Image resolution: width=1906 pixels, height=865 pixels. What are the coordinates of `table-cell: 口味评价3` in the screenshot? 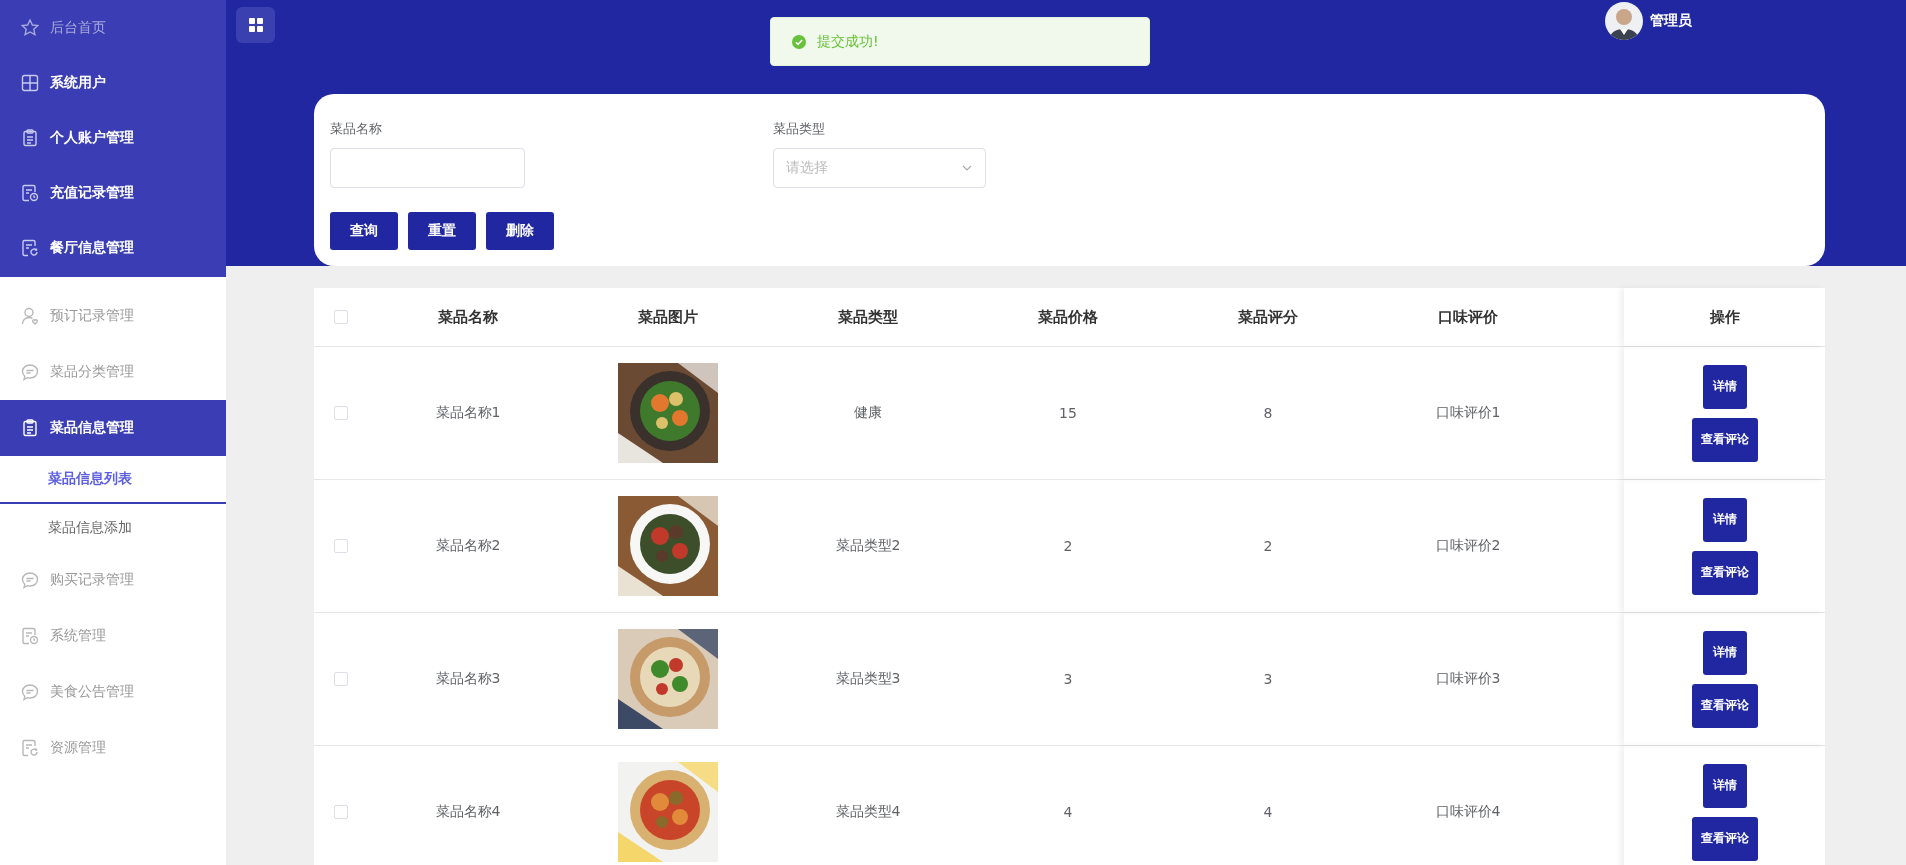 It's located at (1468, 679).